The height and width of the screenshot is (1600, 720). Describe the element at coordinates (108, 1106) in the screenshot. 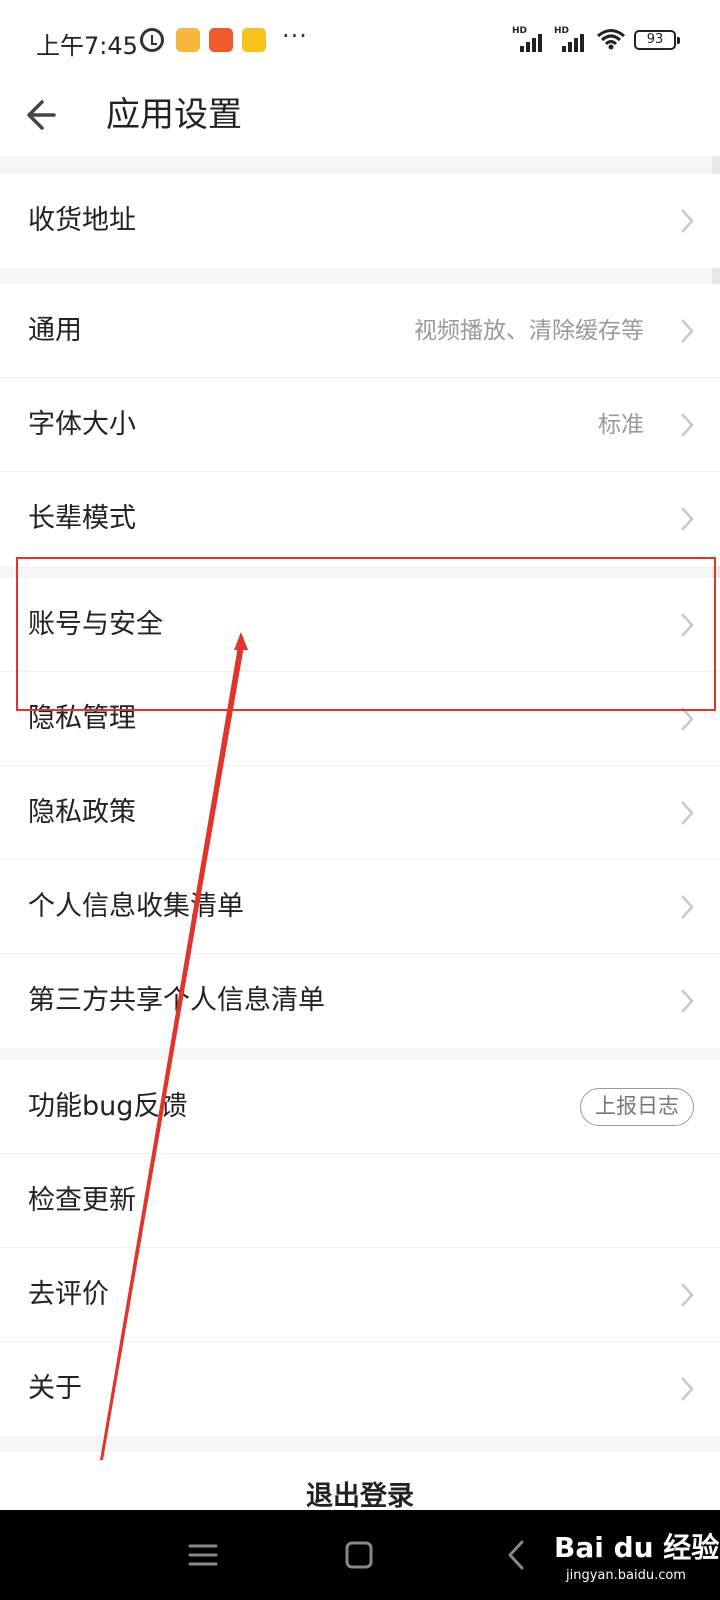

I see `row-label: 功能bug反馈` at that location.